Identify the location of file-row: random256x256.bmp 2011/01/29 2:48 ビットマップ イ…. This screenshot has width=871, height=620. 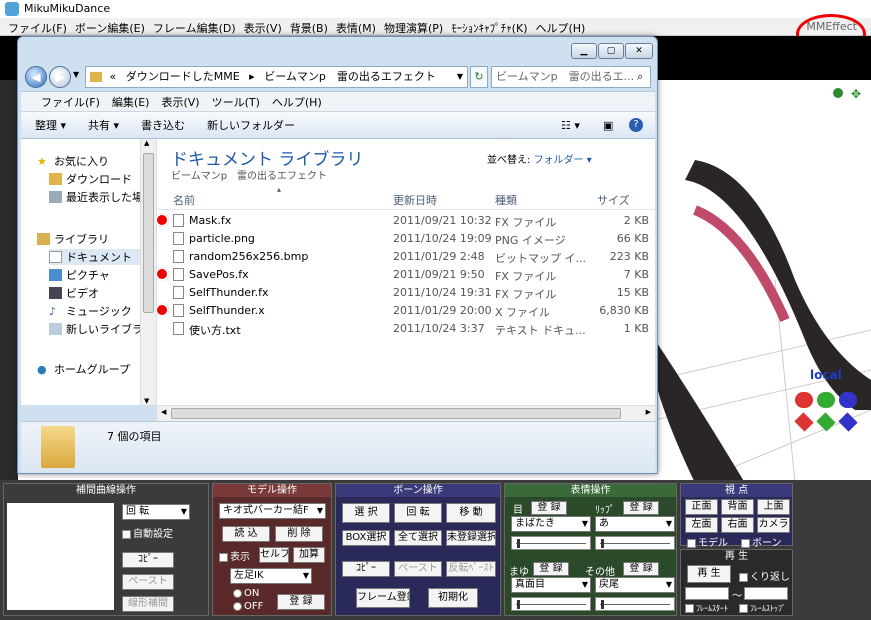
(406, 257).